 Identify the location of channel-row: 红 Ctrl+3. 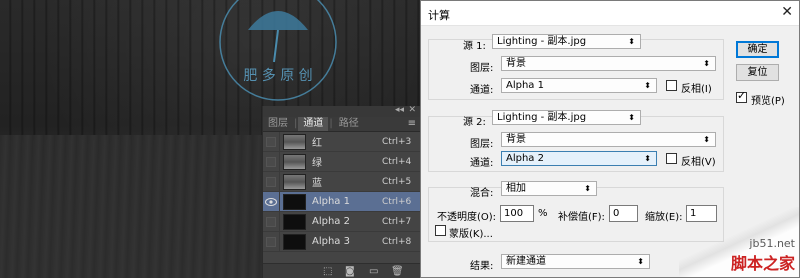
(341, 141).